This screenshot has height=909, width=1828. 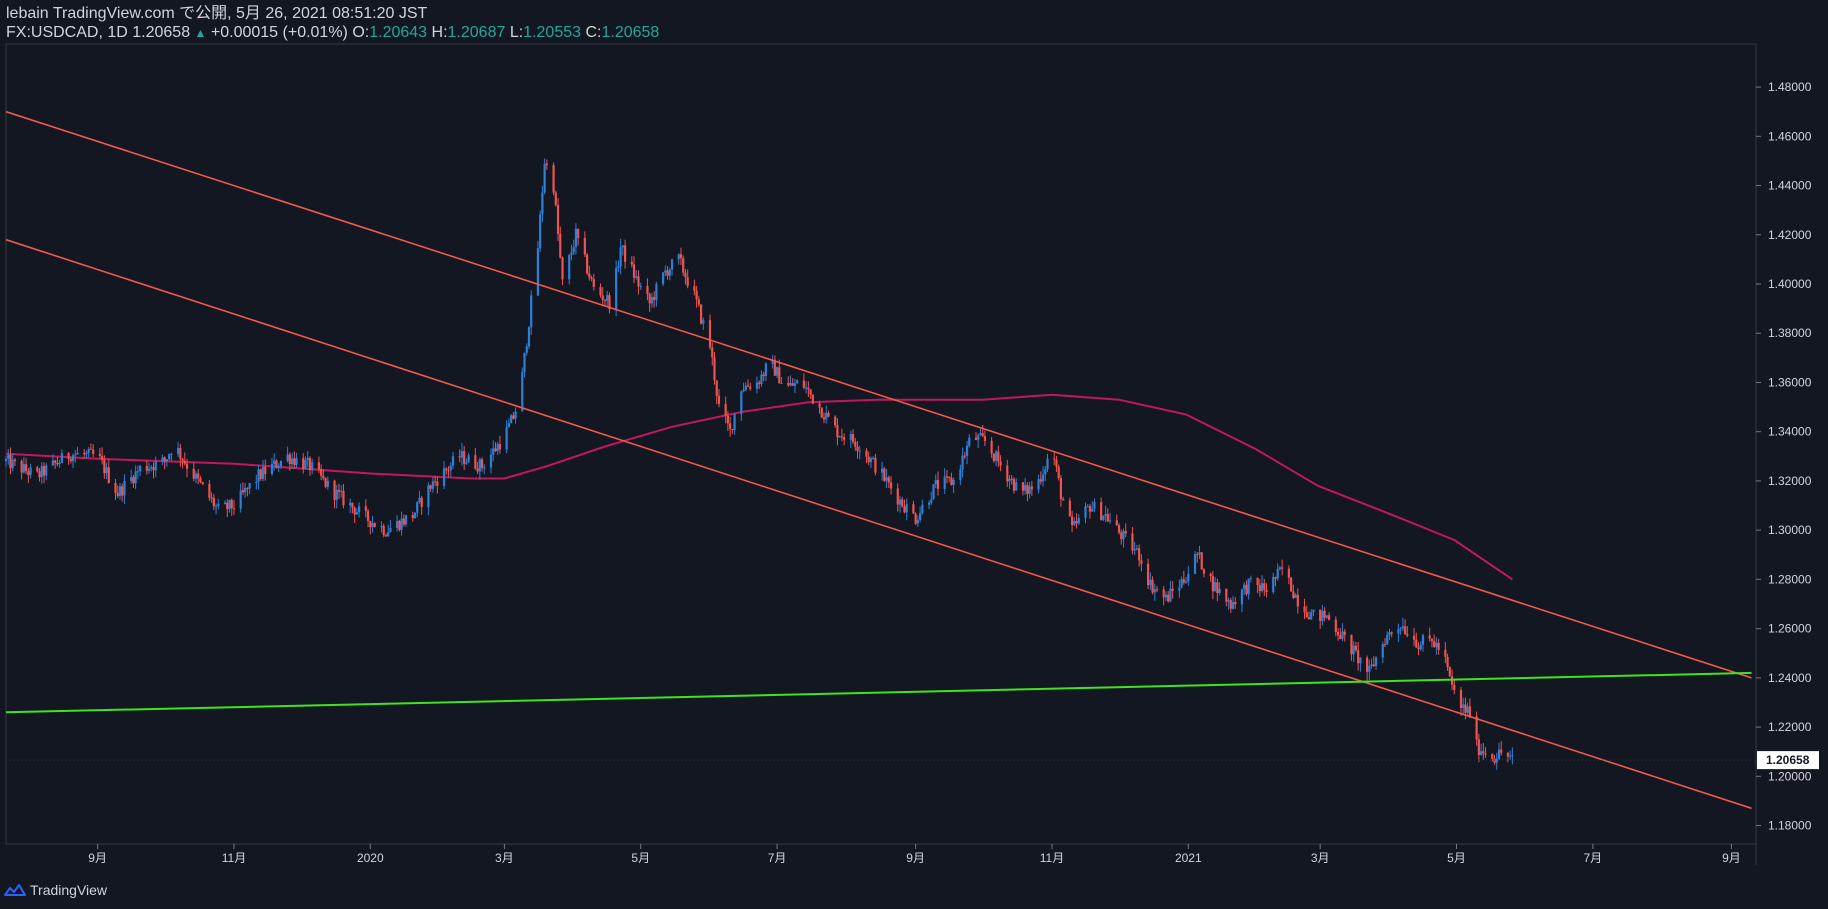 What do you see at coordinates (15, 890) in the screenshot?
I see `tradingview-logo-icon` at bounding box center [15, 890].